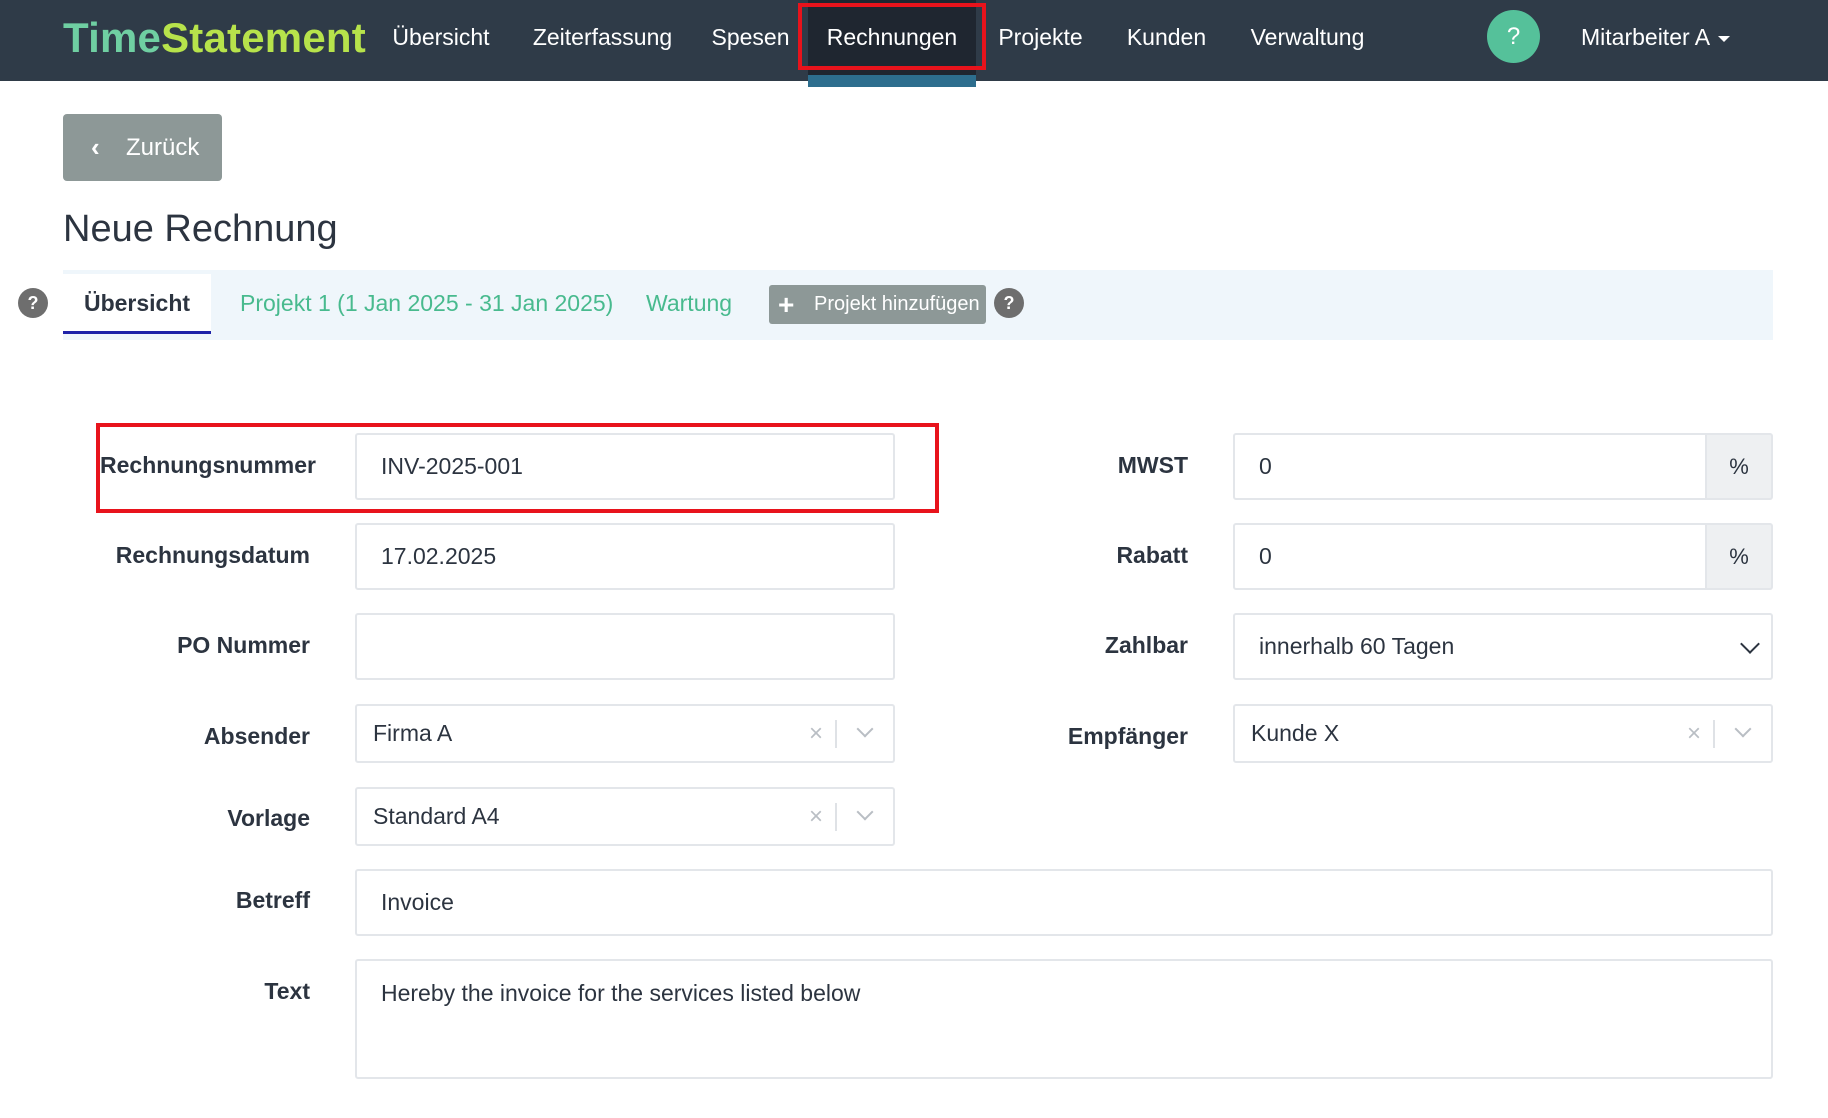  Describe the element at coordinates (1503, 733) in the screenshot. I see `recipient-select: Kunde X ×` at that location.